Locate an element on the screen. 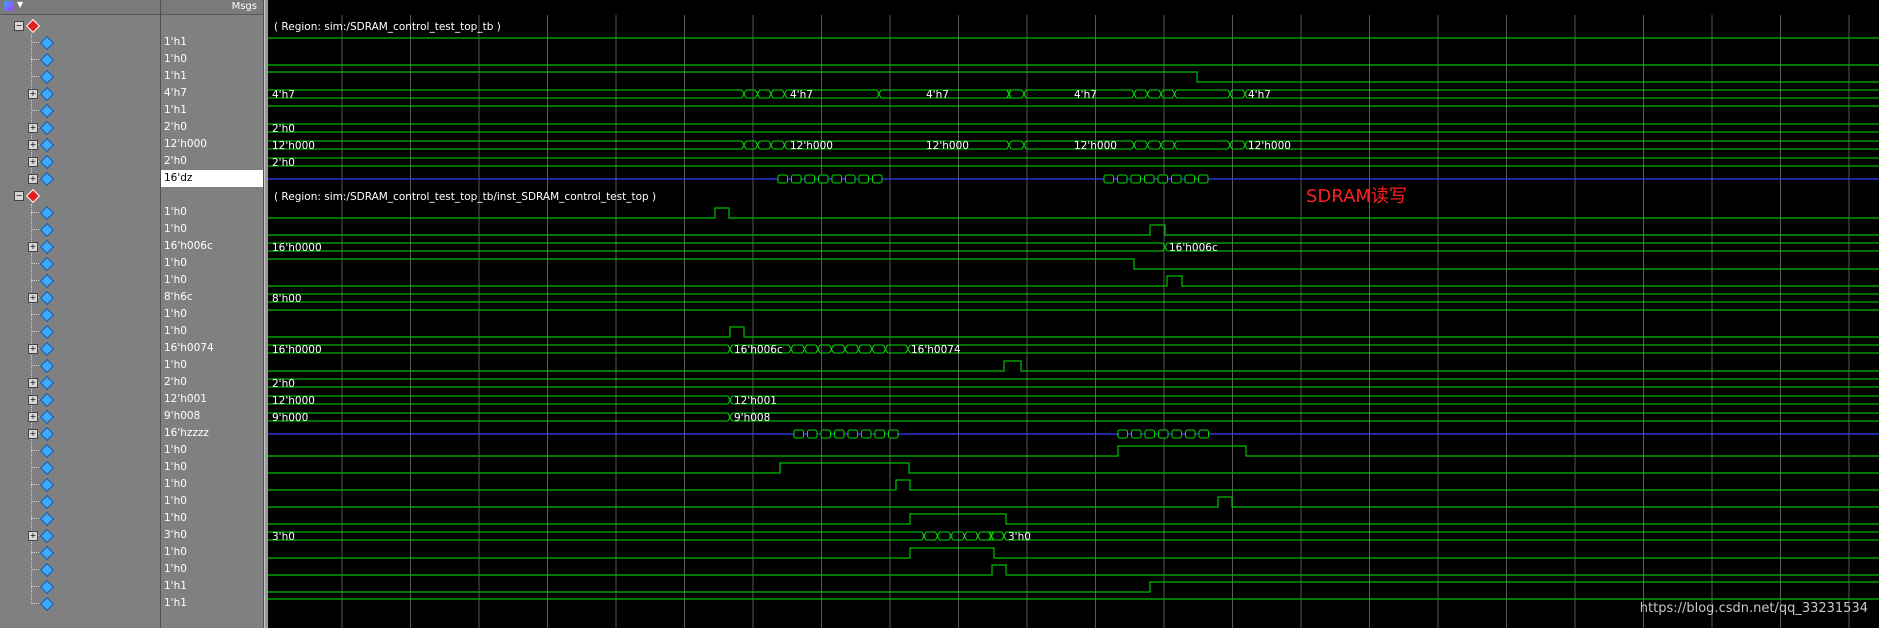 This screenshot has height=628, width=1879. bus-segment is located at coordinates (1016, 145).